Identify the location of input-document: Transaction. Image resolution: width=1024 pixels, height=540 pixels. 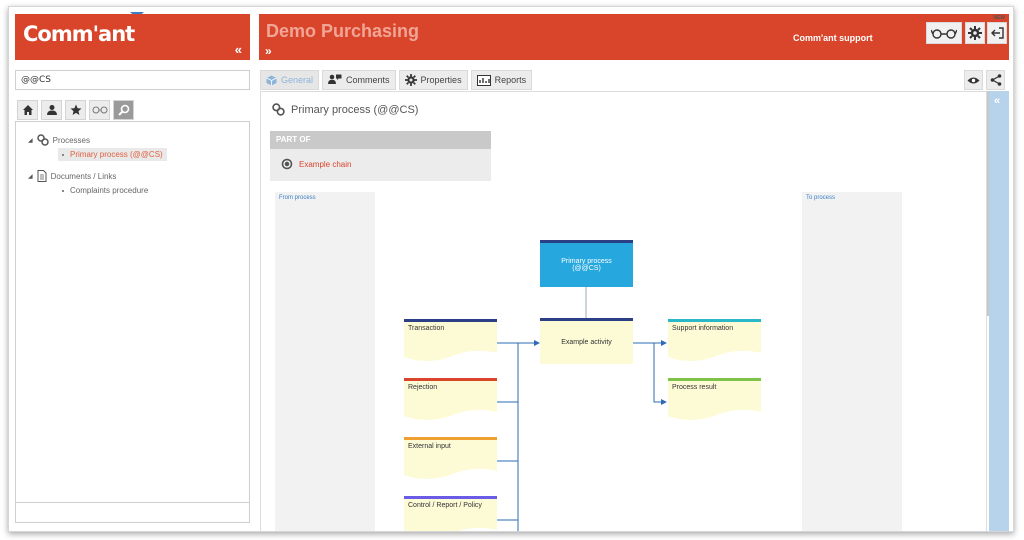
(450, 341).